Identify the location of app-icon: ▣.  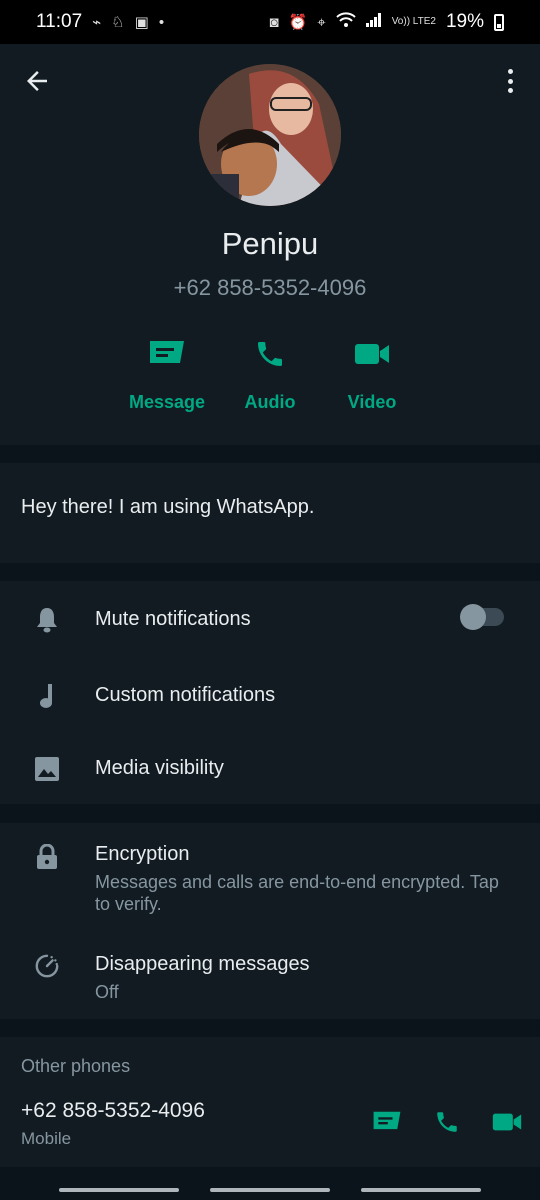
(141, 22).